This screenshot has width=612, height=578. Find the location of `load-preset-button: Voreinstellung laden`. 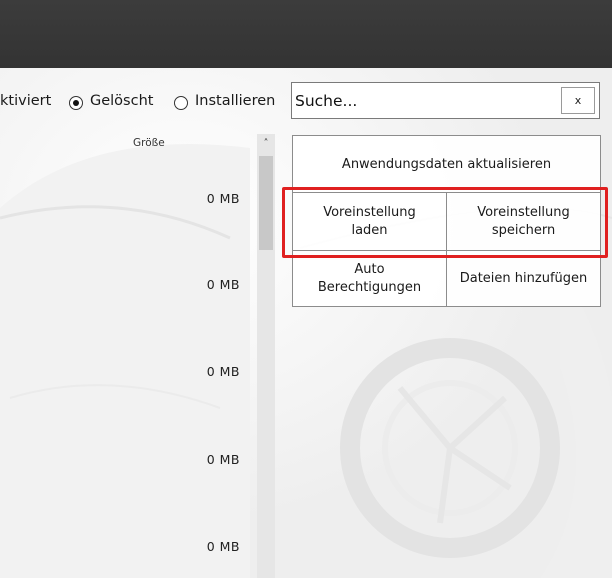

load-preset-button: Voreinstellung laden is located at coordinates (369, 221).